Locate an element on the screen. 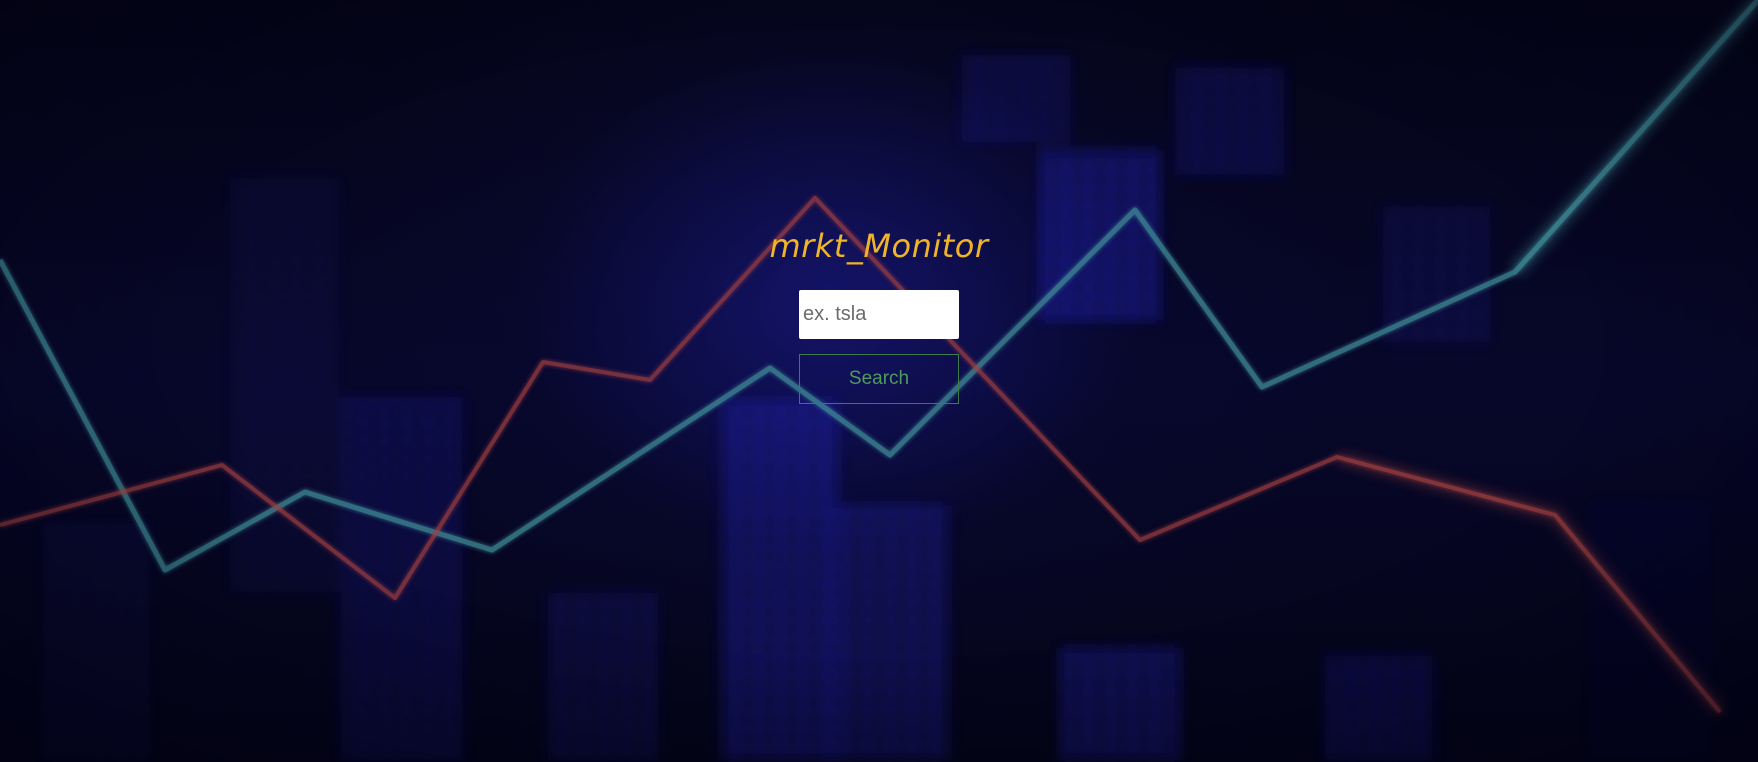 The width and height of the screenshot is (1758, 762). search-button: Search is located at coordinates (879, 379).